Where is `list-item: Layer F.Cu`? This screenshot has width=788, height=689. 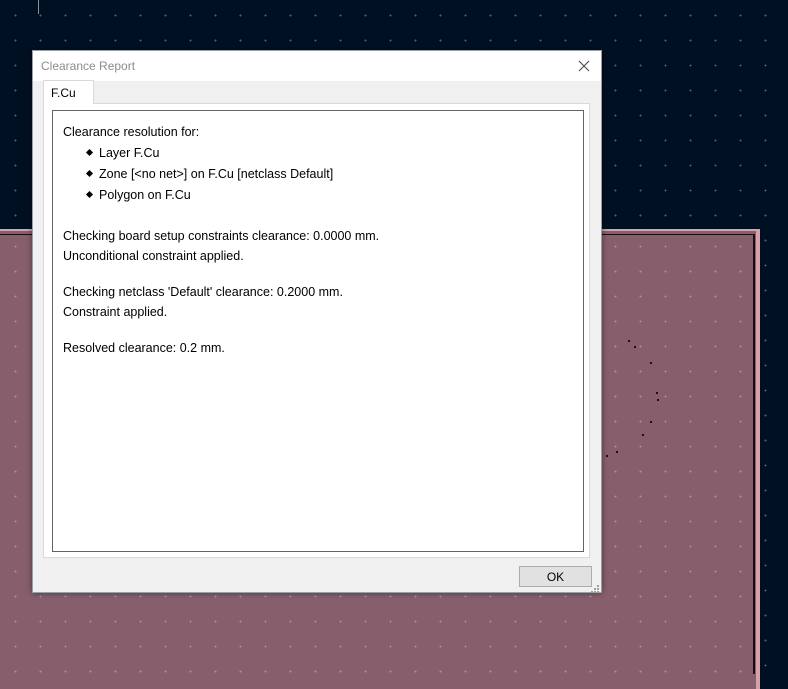
list-item: Layer F.Cu is located at coordinates (334, 153).